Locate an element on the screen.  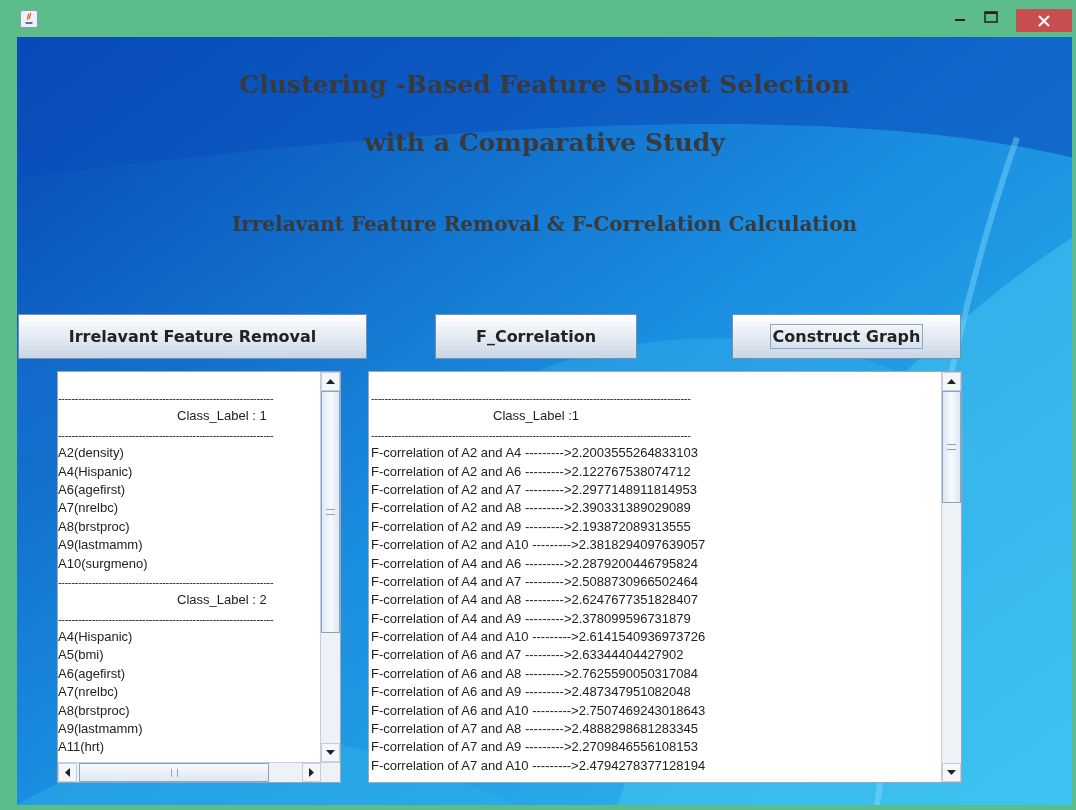
list-line: F-correlation of A6 and A8 --------->2.7625590050317084 is located at coordinates (535, 673).